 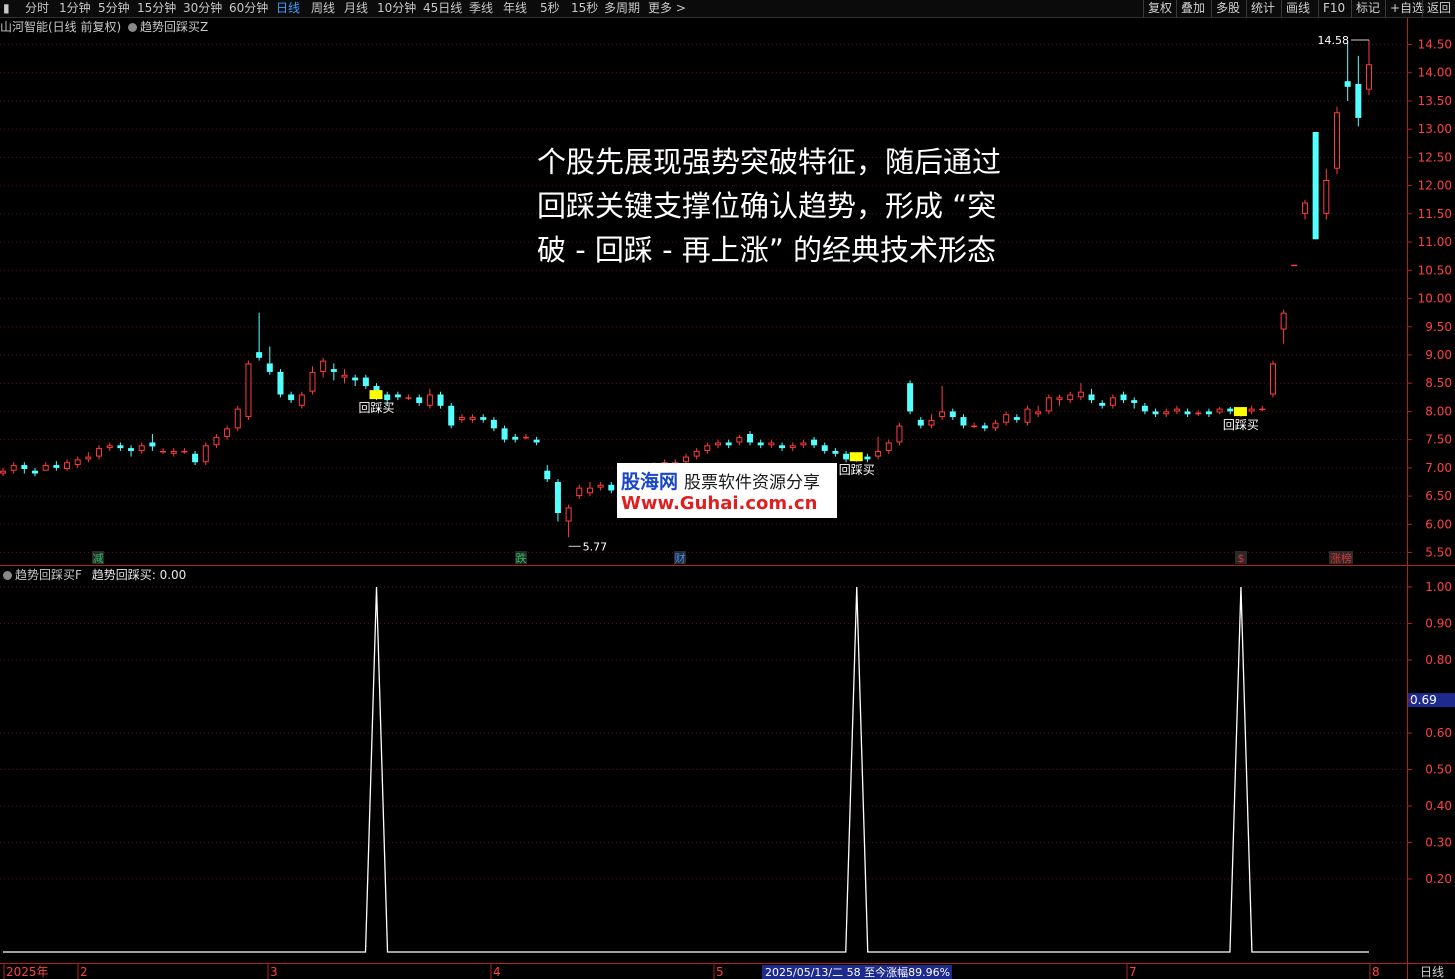 I want to click on price-tick-label: 11.00, so click(x=1435, y=242).